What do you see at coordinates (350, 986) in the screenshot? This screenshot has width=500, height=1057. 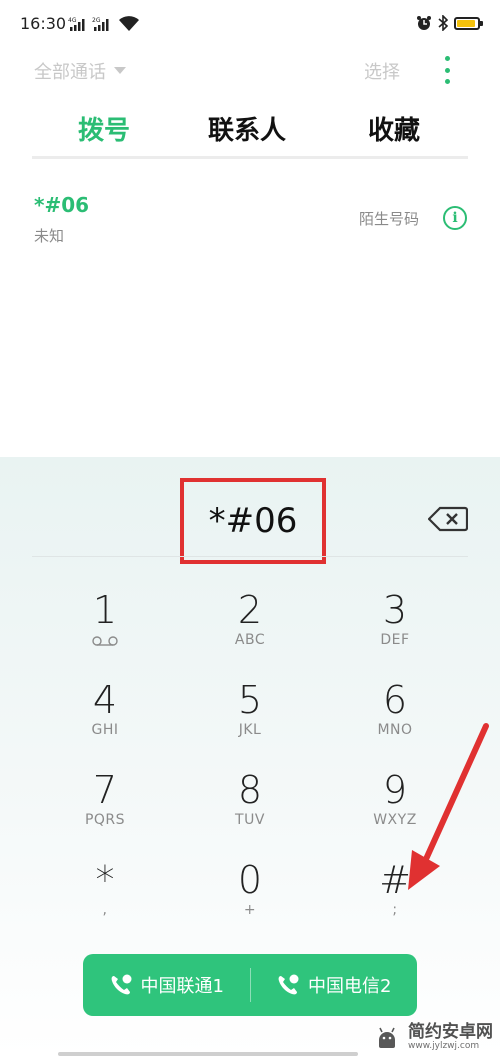 I see `call-sim2-label: 中国电信2` at bounding box center [350, 986].